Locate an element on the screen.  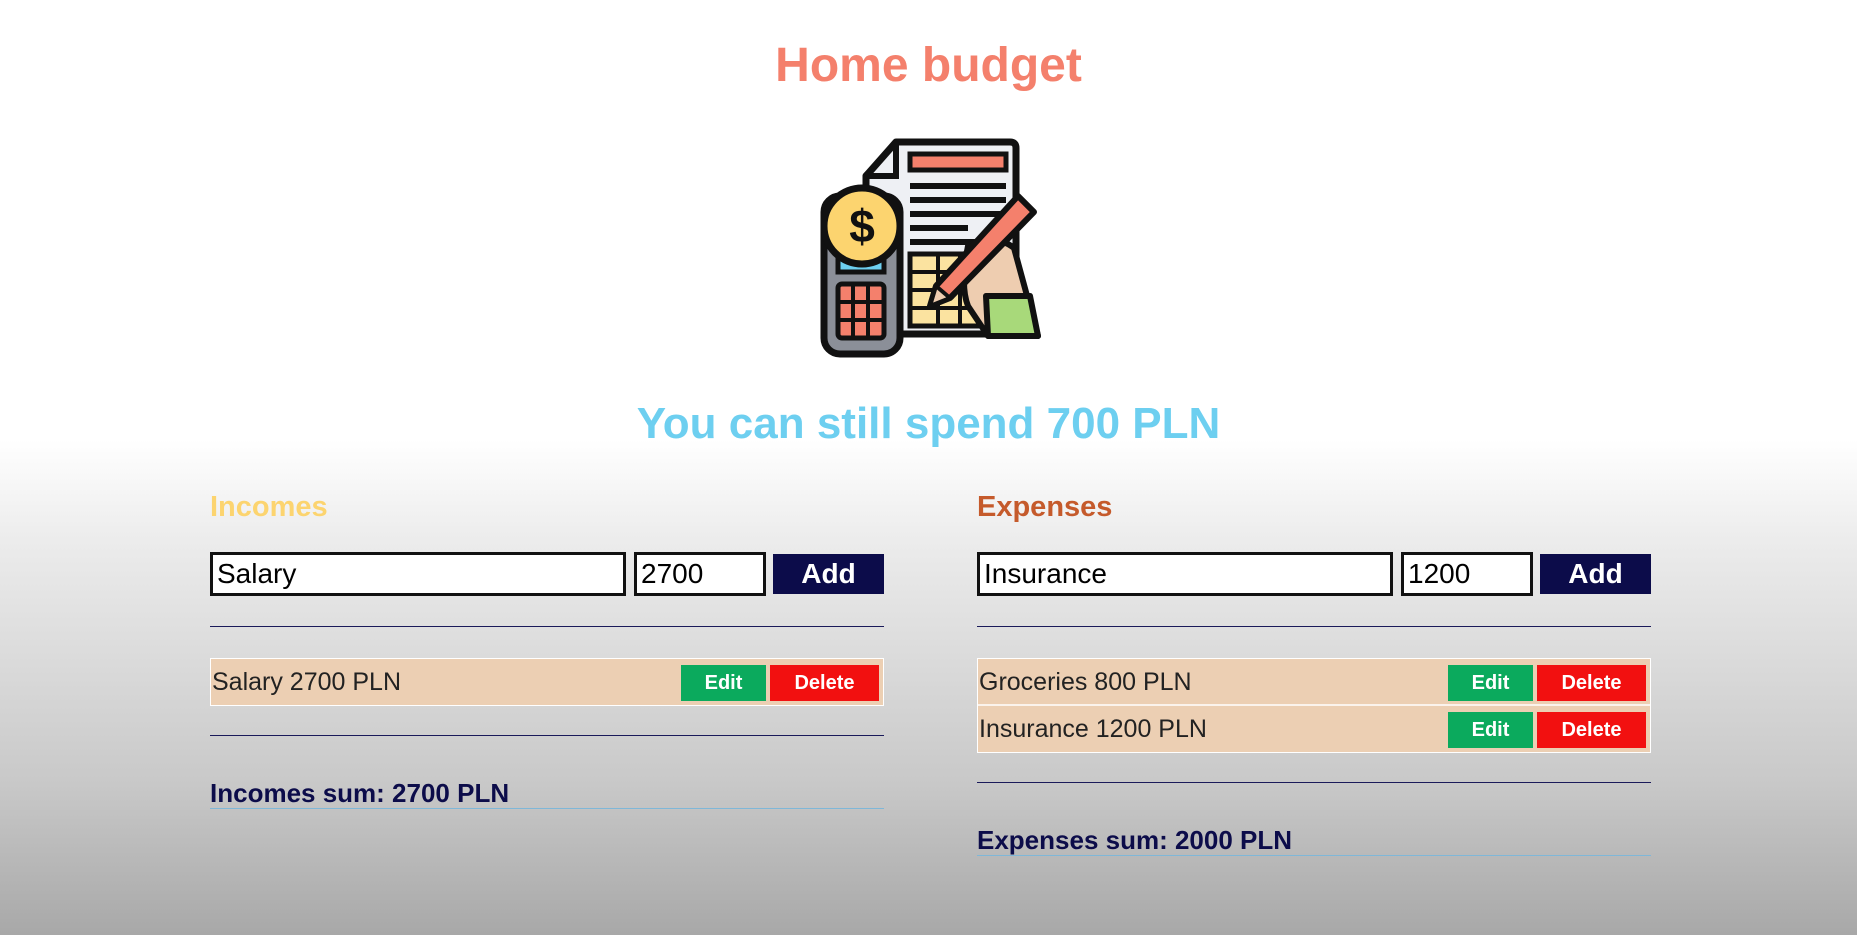
remaining-balance: You can still spend 700 PLN is located at coordinates (928, 423).